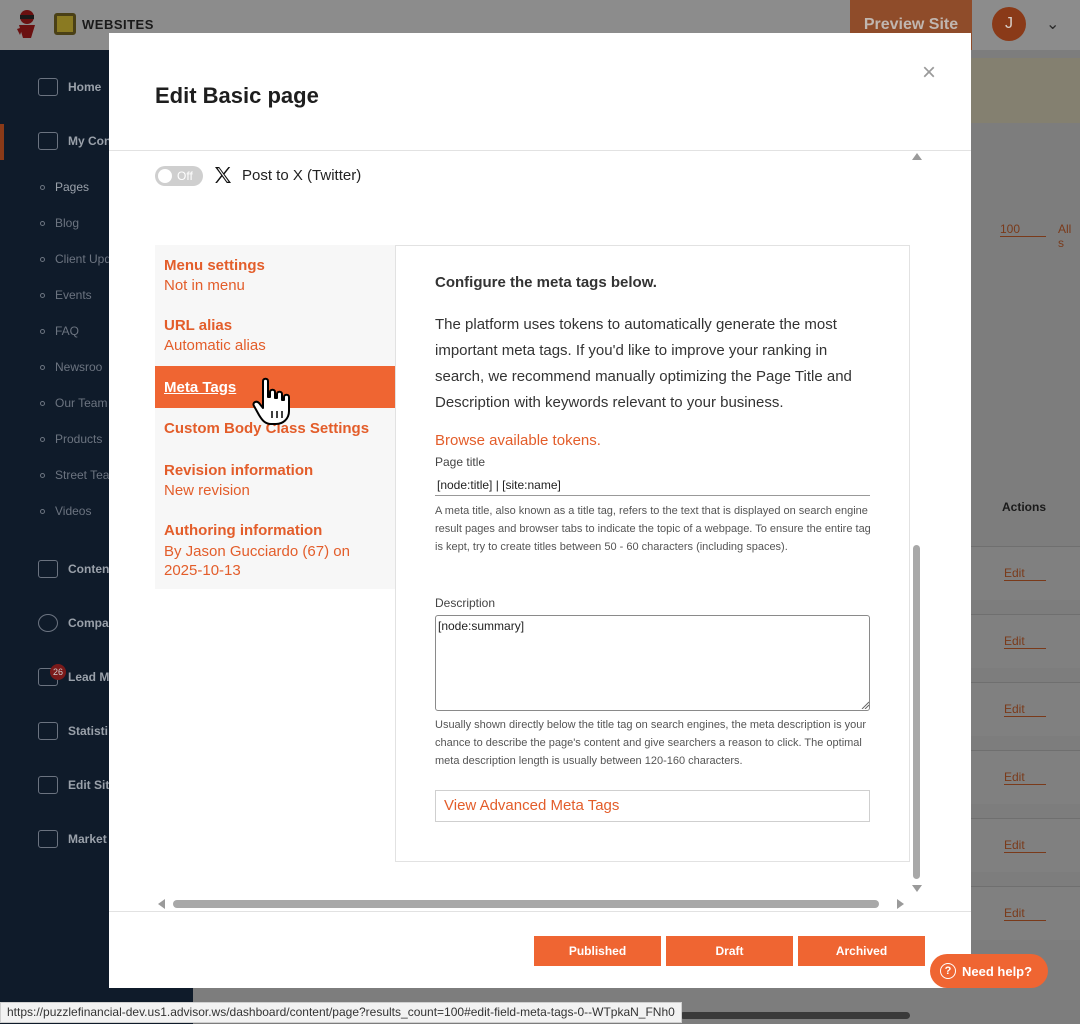 The image size is (1080, 1024). Describe the element at coordinates (546, 282) in the screenshot. I see `panel-heading: Configure the meta tags below.` at that location.